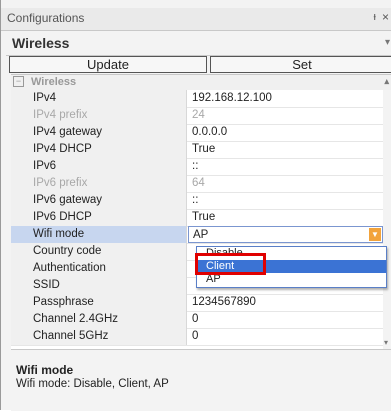  I want to click on property-name: IPv4 gateway, so click(99, 132).